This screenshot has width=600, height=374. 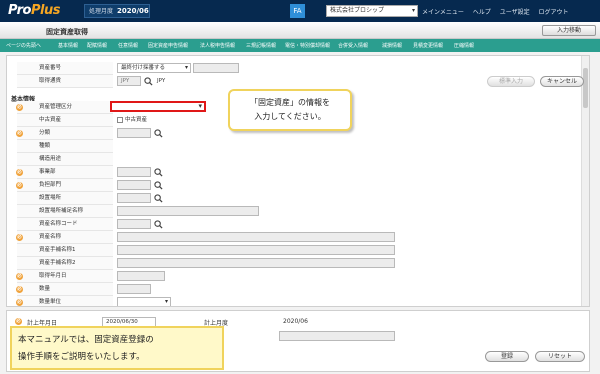 What do you see at coordinates (188, 211) in the screenshot?
I see `location-note-input` at bounding box center [188, 211].